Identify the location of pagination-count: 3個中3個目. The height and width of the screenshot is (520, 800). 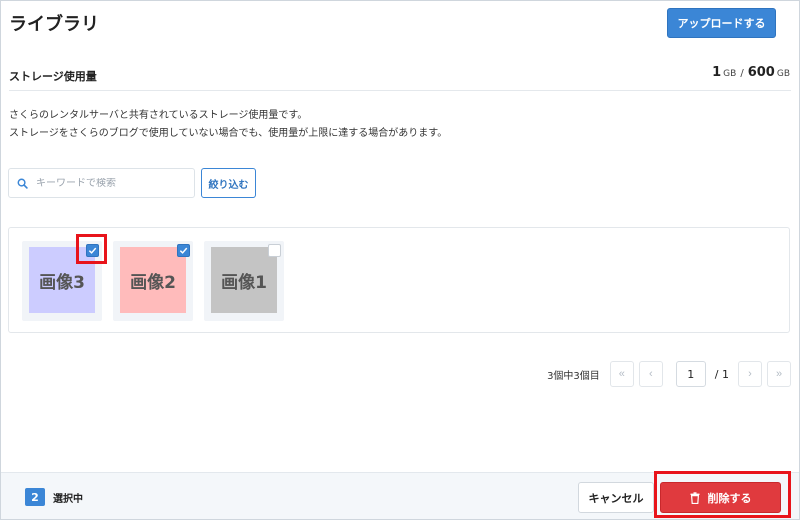
(573, 376).